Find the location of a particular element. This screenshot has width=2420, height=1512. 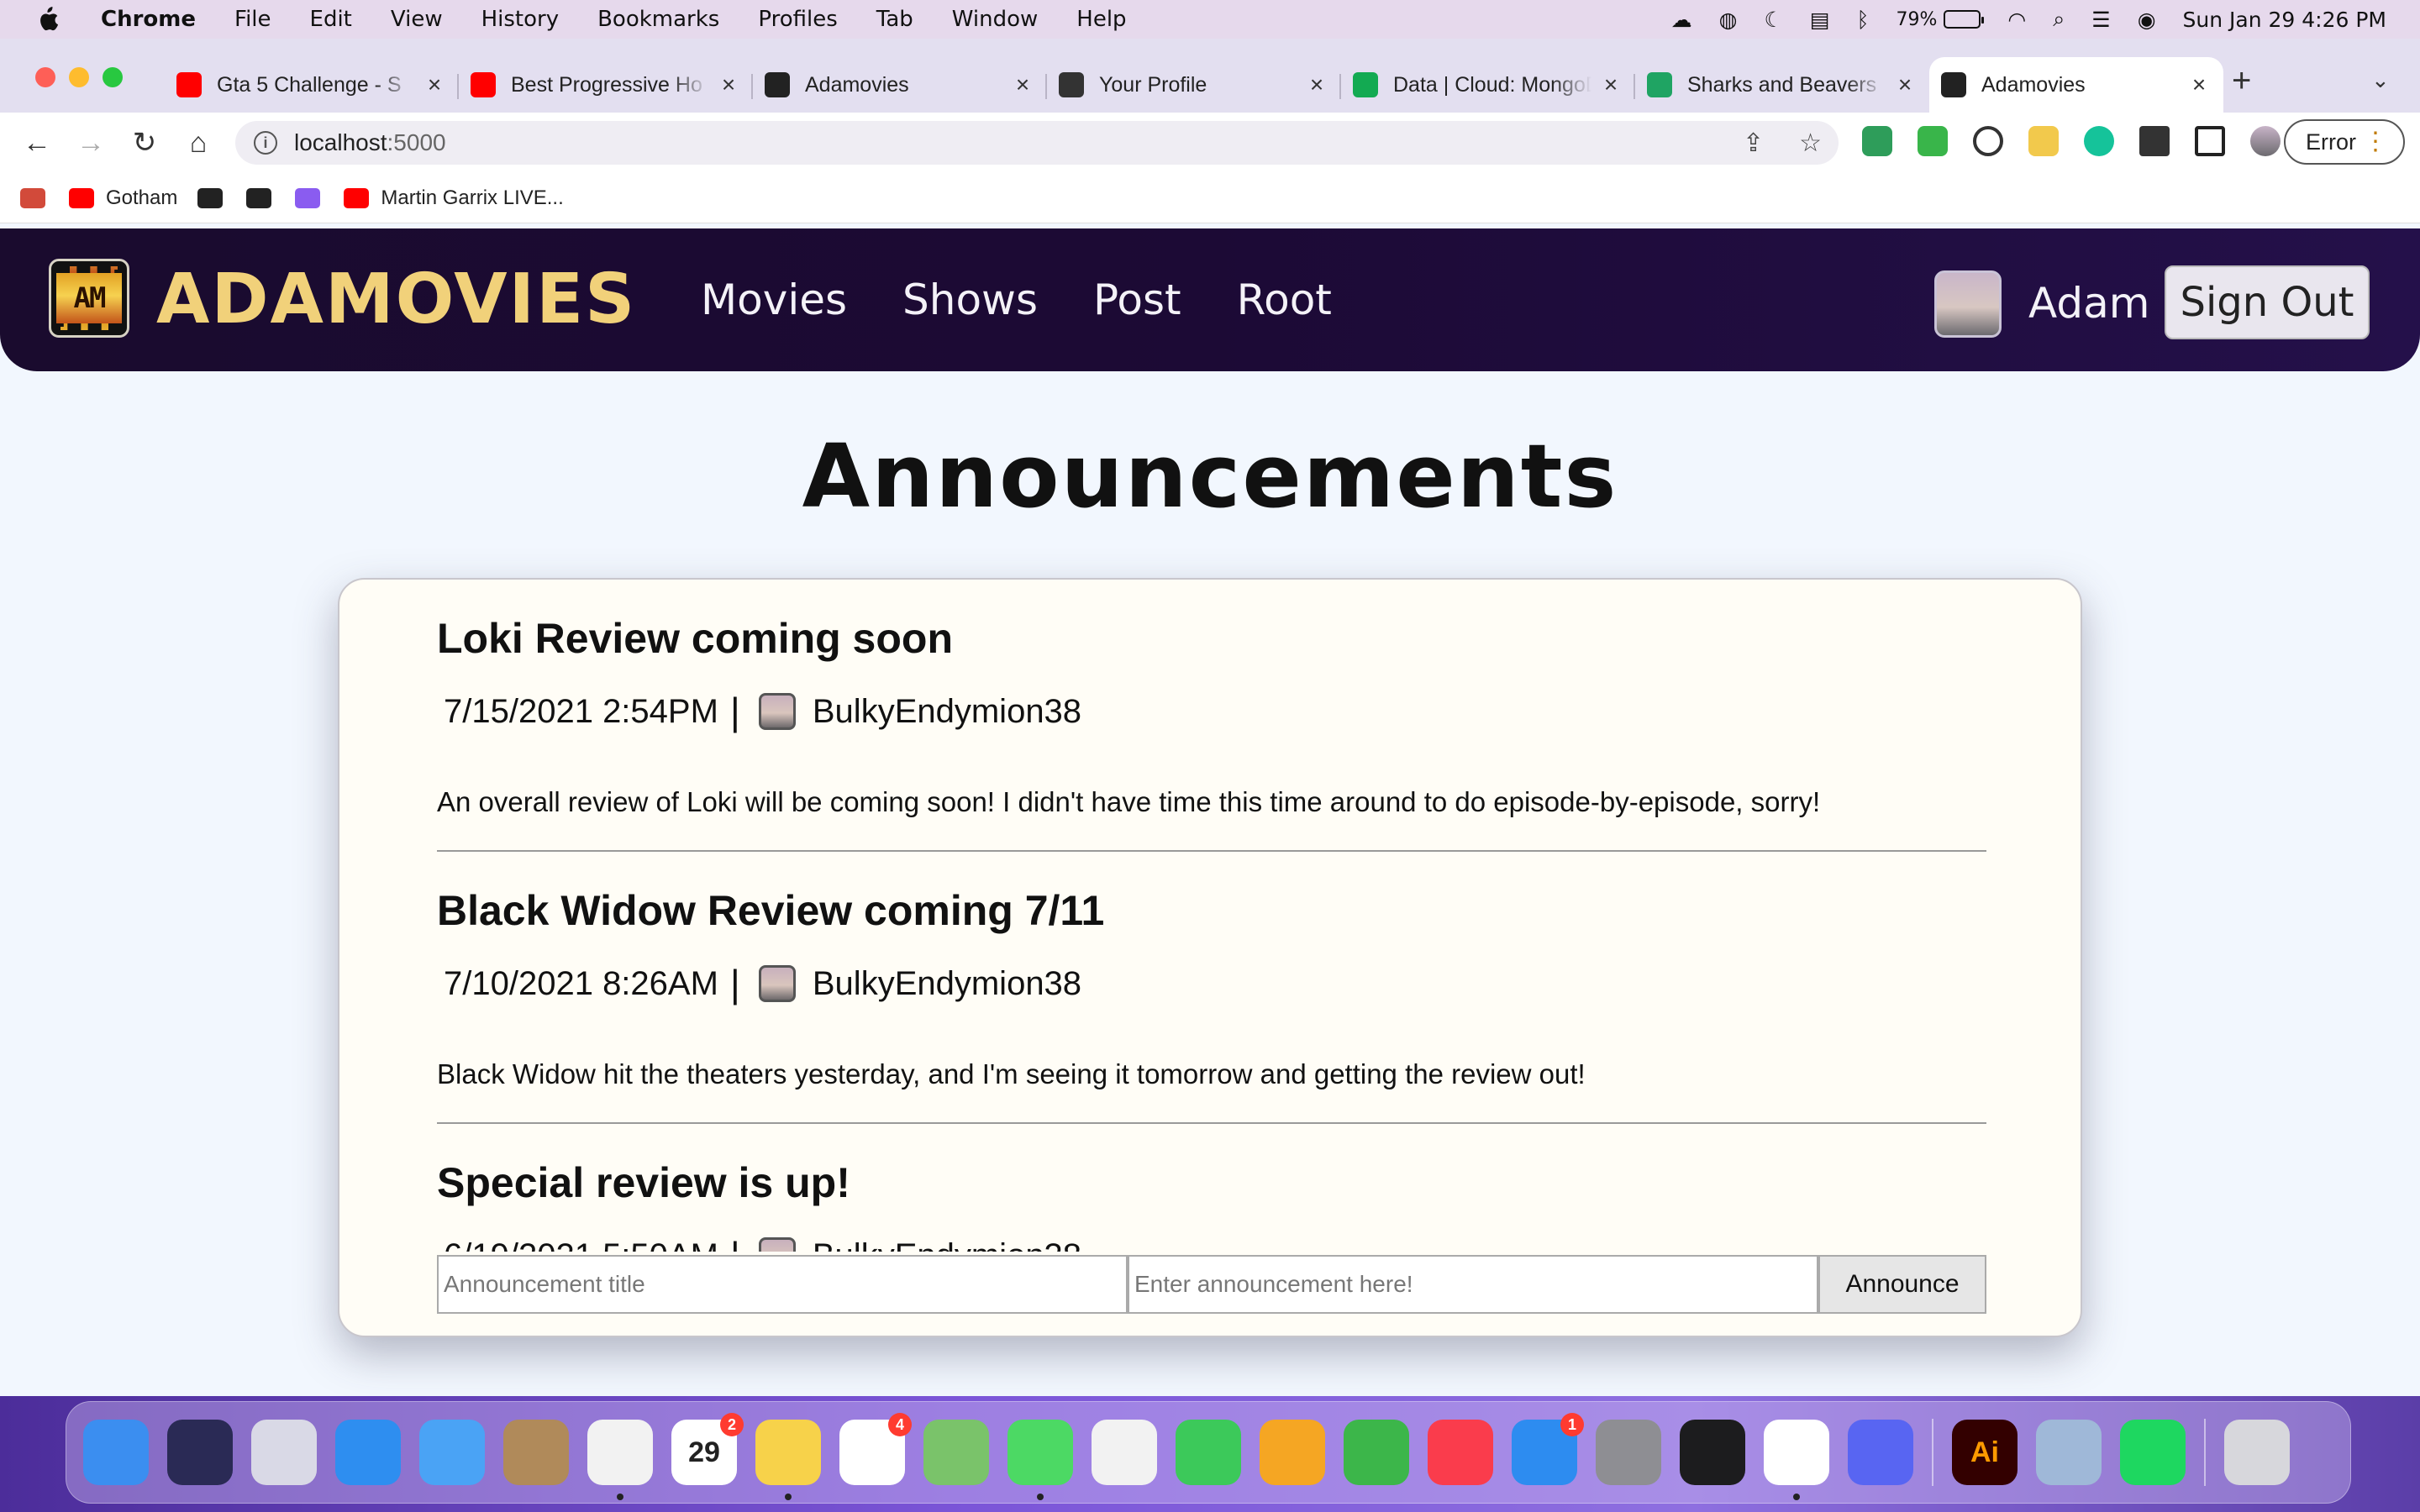

vscode-icon is located at coordinates (1797, 1460).